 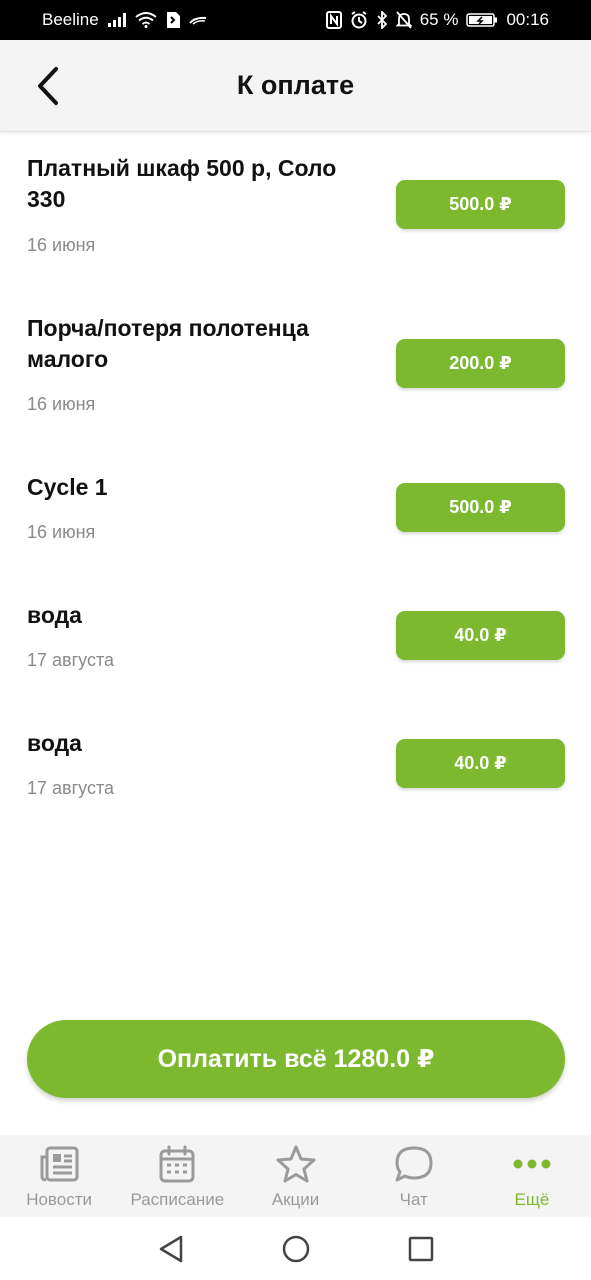 What do you see at coordinates (59, 1164) in the screenshot?
I see `news-icon` at bounding box center [59, 1164].